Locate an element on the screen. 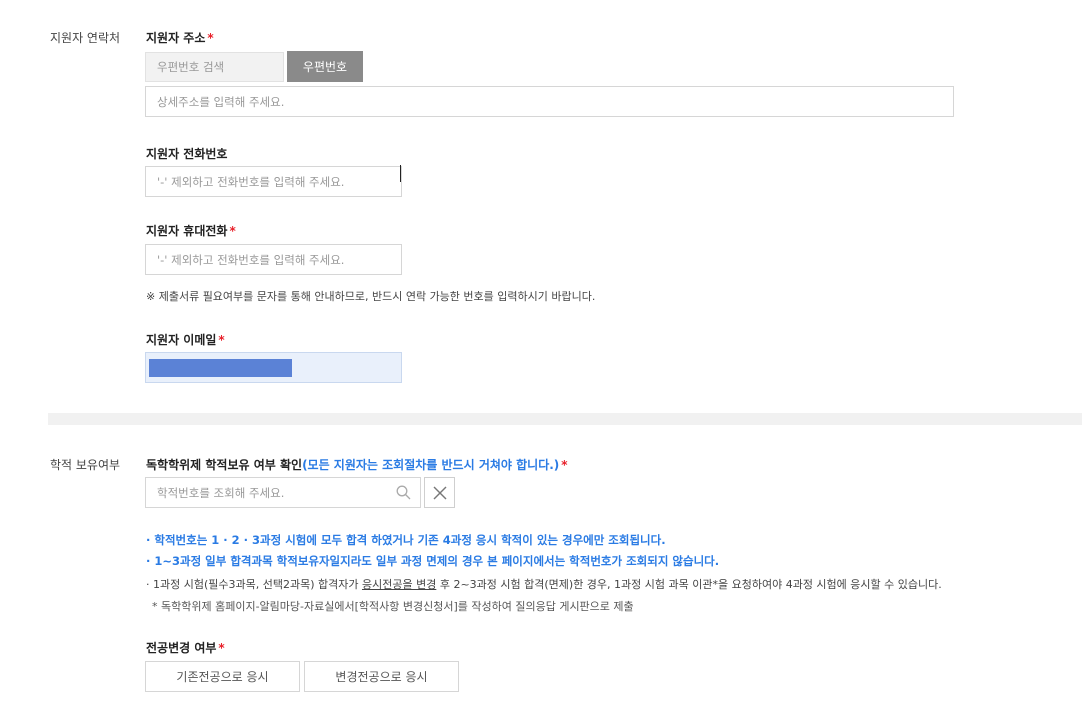  academic-title-note: (모든 지원자는 조회절차를 반드시 거쳐야 합니다.) is located at coordinates (431, 465).